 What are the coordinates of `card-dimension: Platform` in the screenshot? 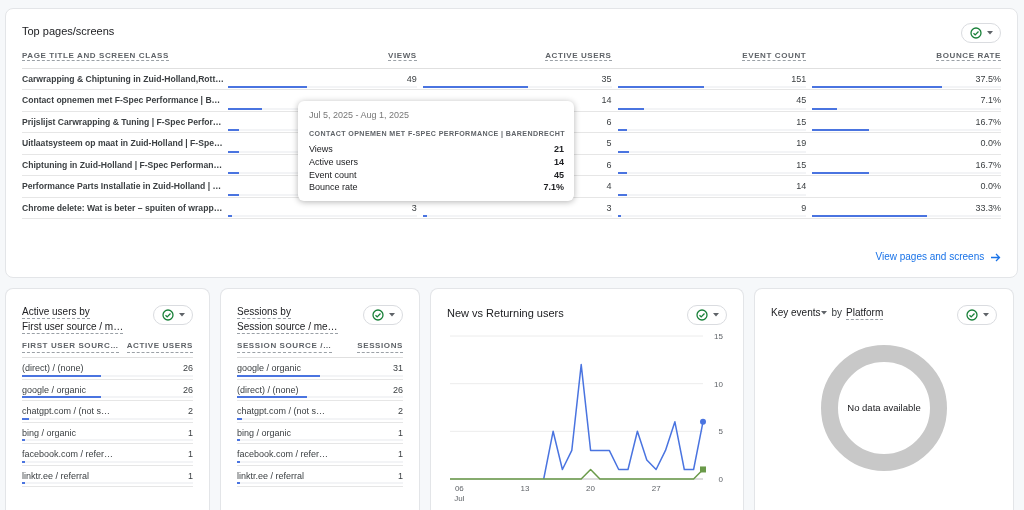 It's located at (865, 312).